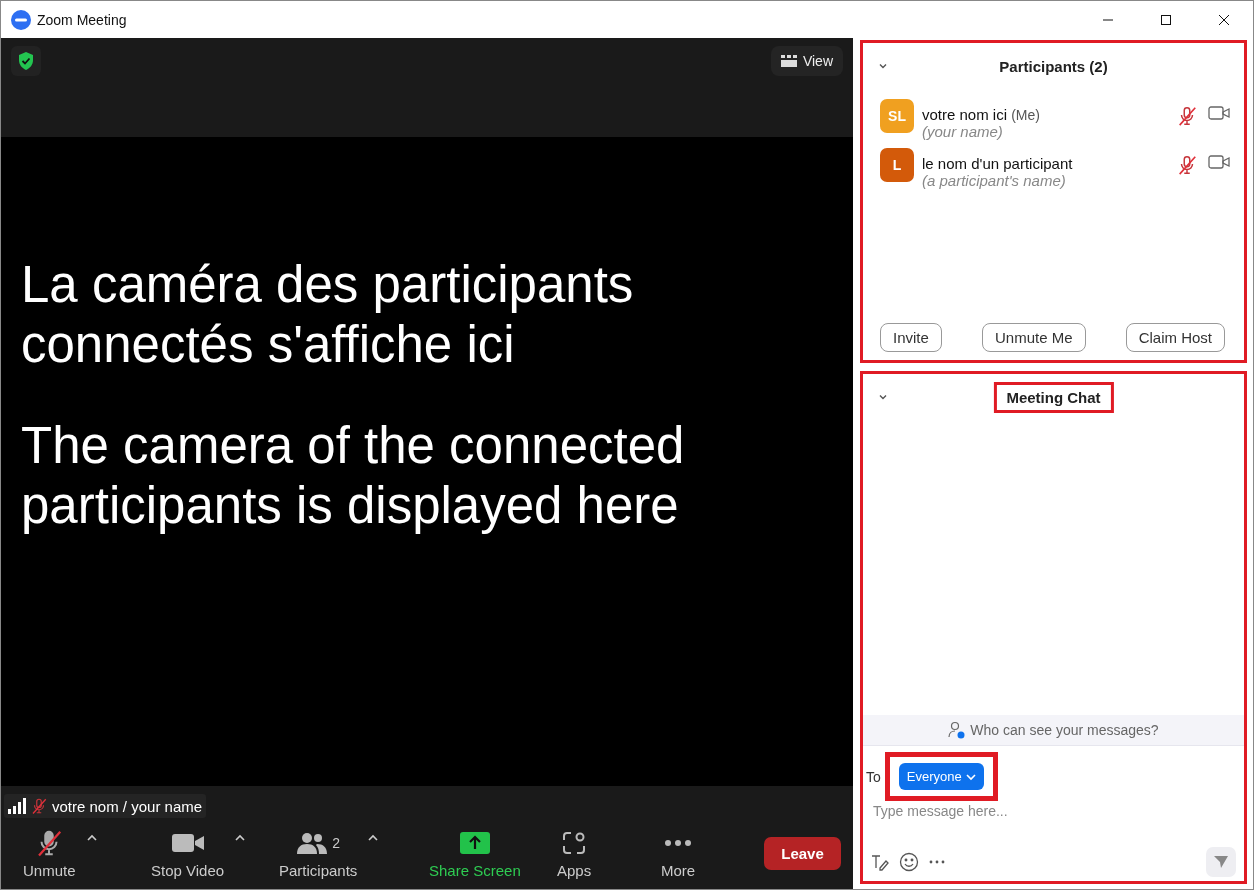 Image resolution: width=1254 pixels, height=890 pixels. I want to click on view-button: View, so click(806, 61).